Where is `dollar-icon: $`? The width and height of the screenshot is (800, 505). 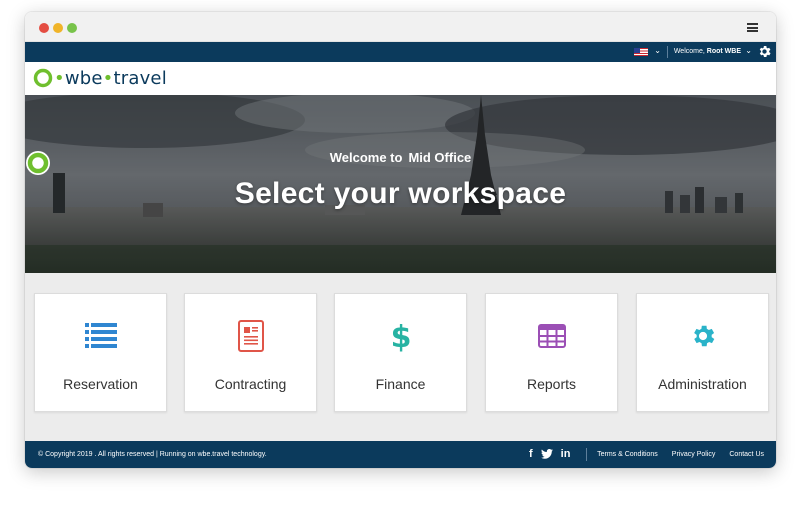 dollar-icon: $ is located at coordinates (401, 336).